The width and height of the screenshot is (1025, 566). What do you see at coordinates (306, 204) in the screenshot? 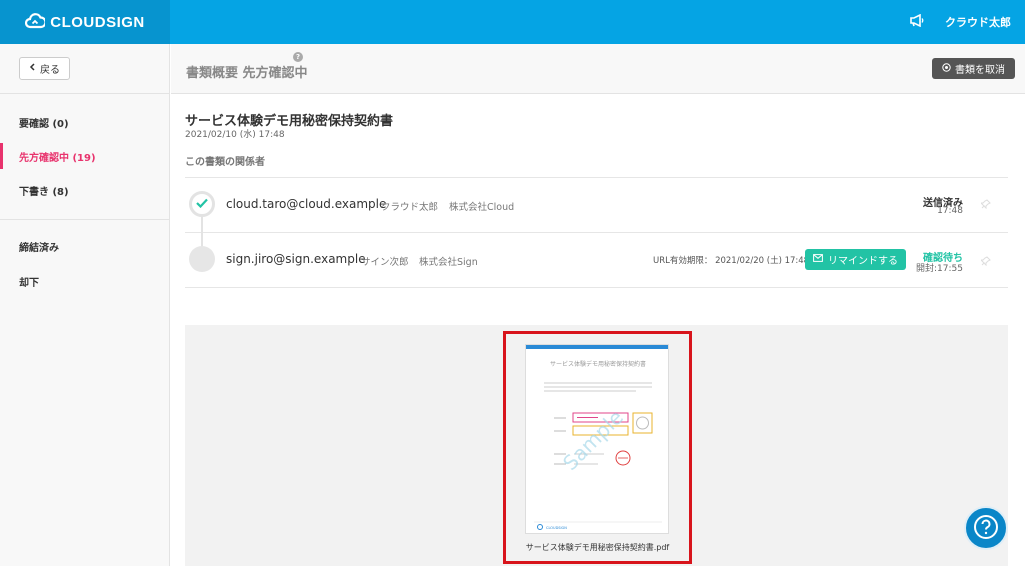
I see `participant-email: cloud.taro@cloud.example` at bounding box center [306, 204].